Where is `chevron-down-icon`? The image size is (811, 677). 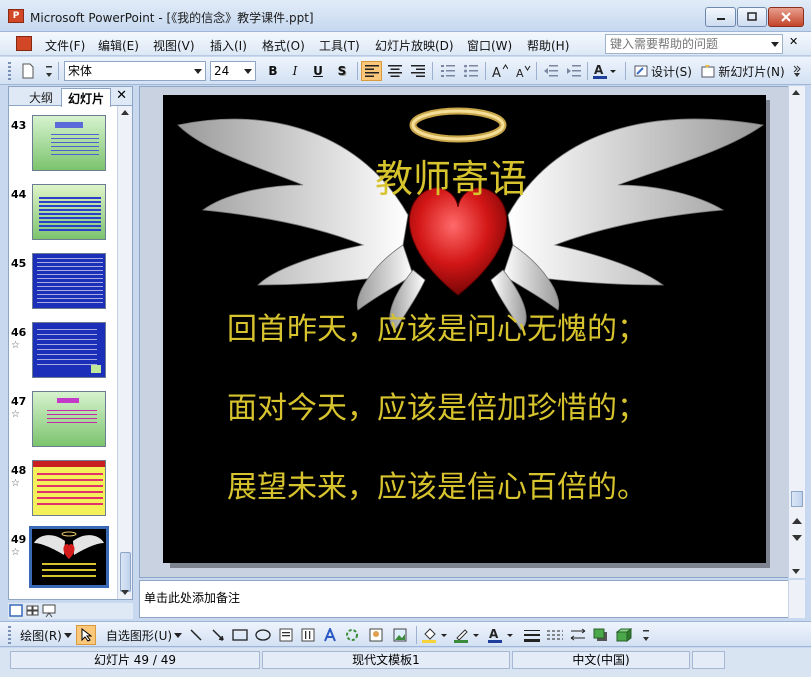 chevron-down-icon is located at coordinates (775, 44).